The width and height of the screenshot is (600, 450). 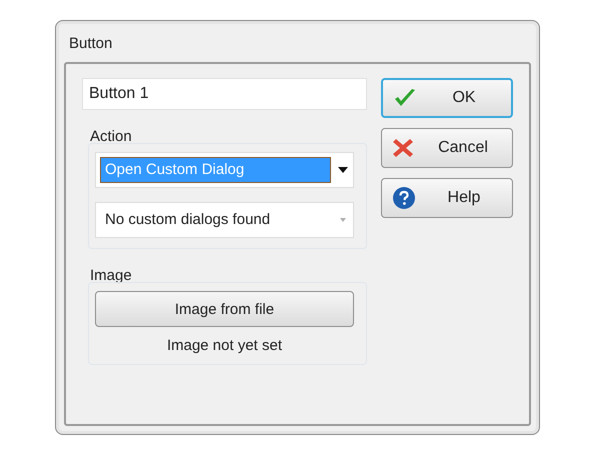 I want to click on help-icon, so click(x=404, y=198).